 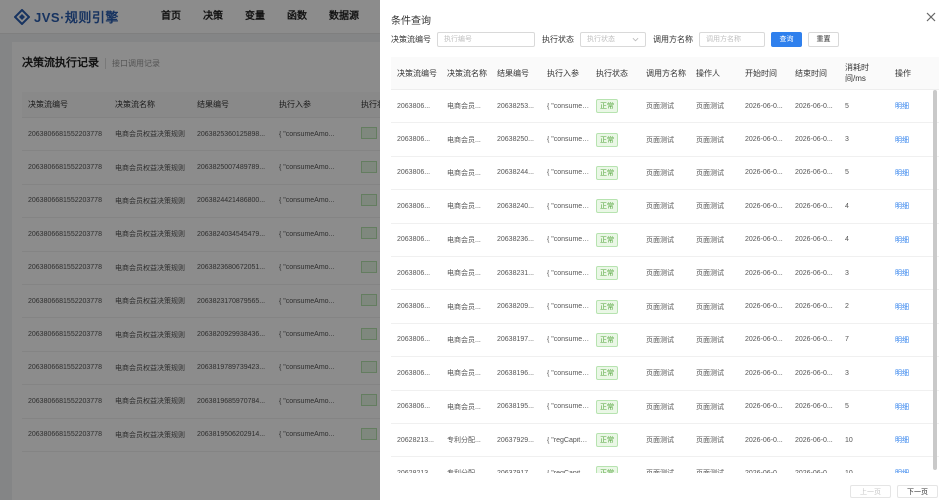 I want to click on prev-page-button: 上一页, so click(x=870, y=491).